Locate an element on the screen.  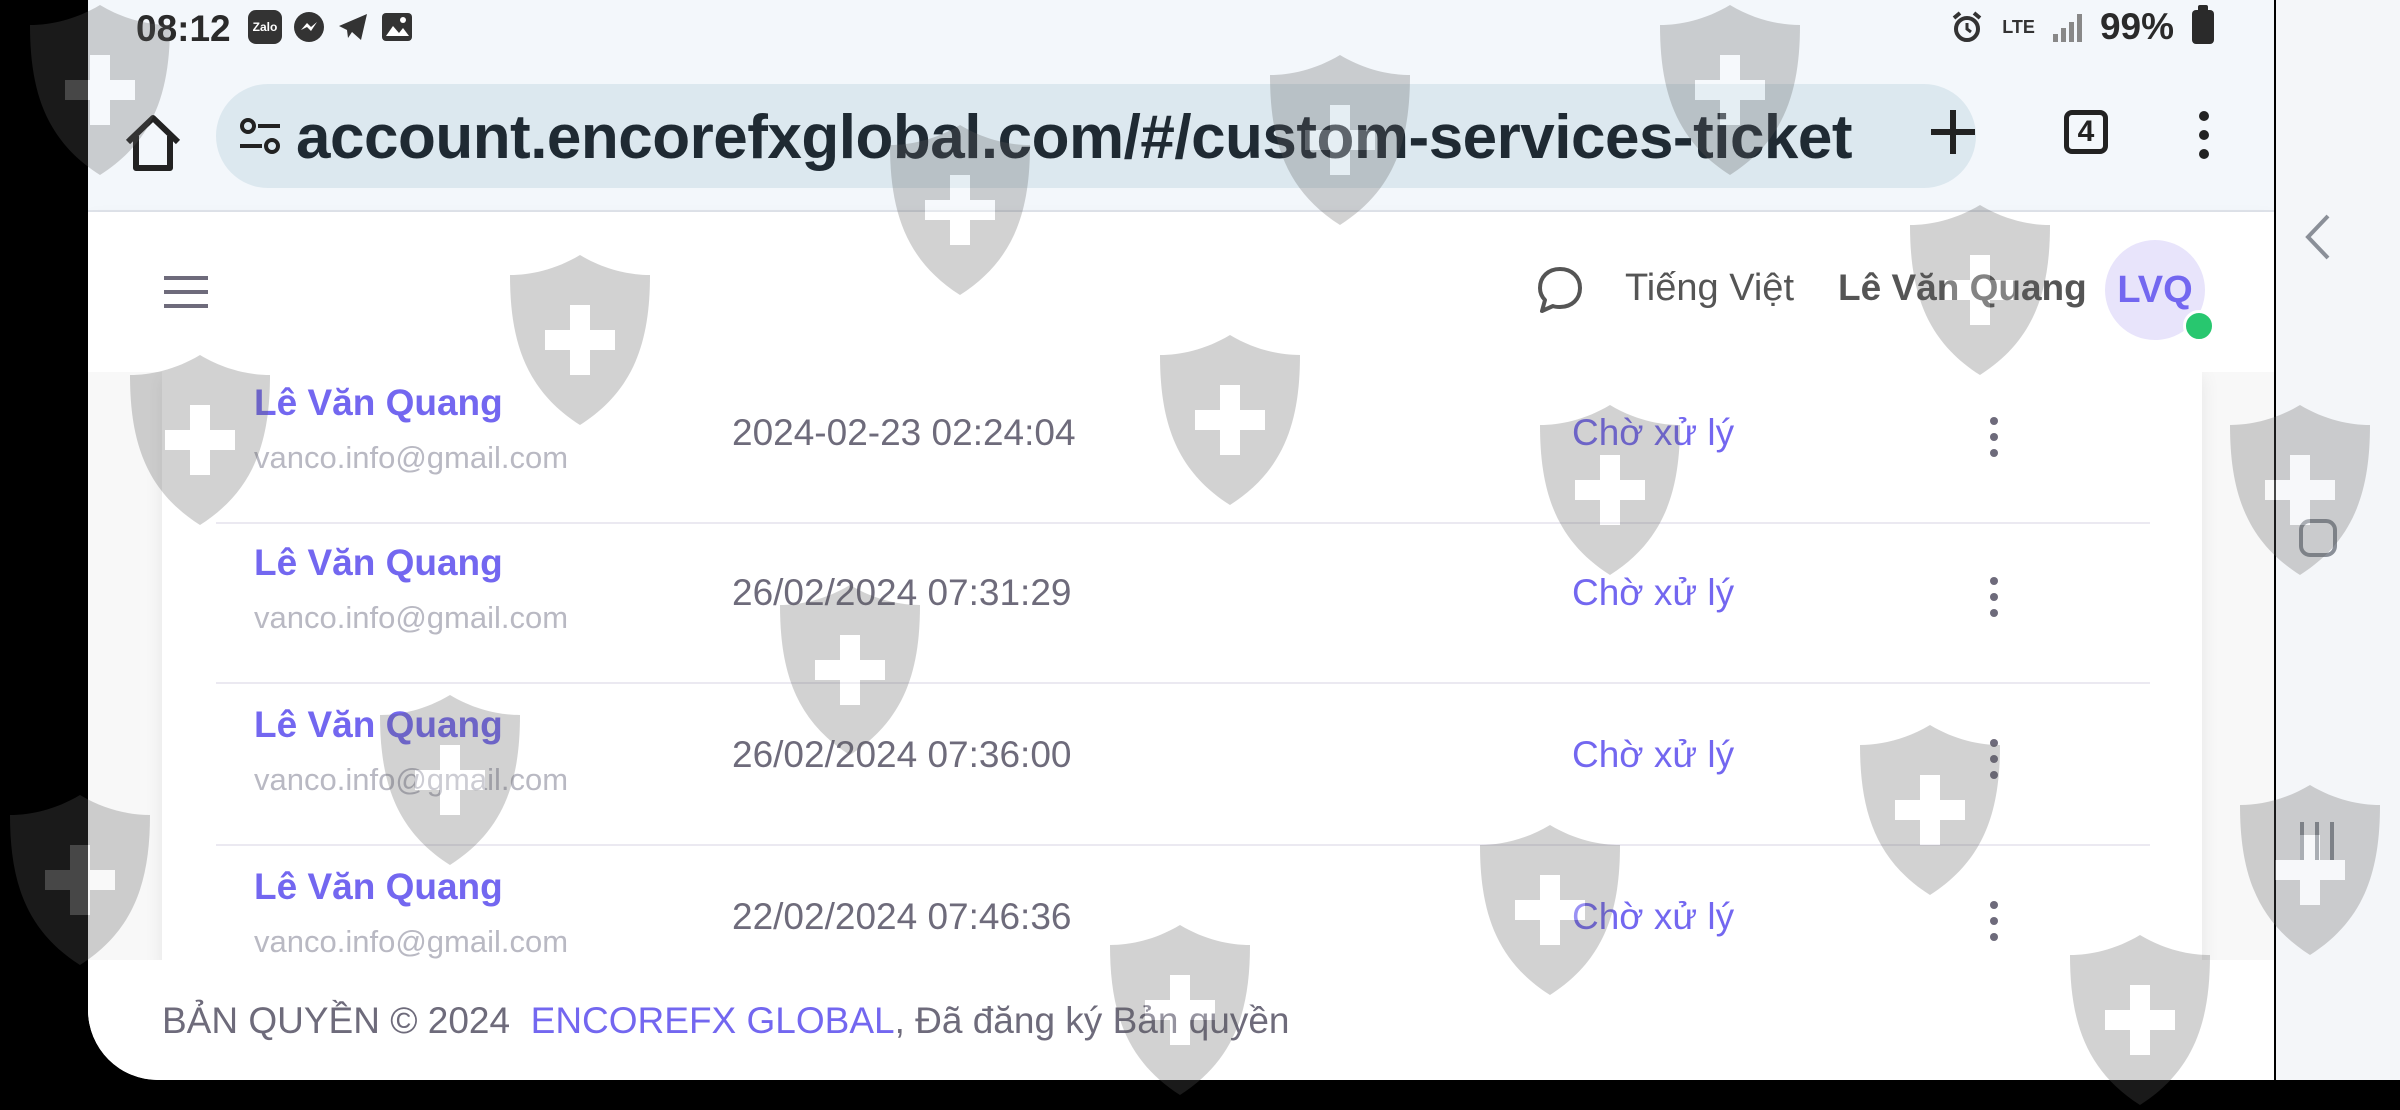
copyright-suffix: , Đã đăng ký Bản quyền is located at coordinates (1092, 1020).